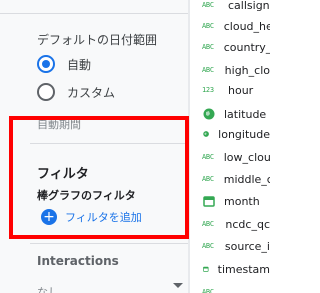 The image size is (320, 293). I want to click on add-circle-icon: +, so click(49, 217).